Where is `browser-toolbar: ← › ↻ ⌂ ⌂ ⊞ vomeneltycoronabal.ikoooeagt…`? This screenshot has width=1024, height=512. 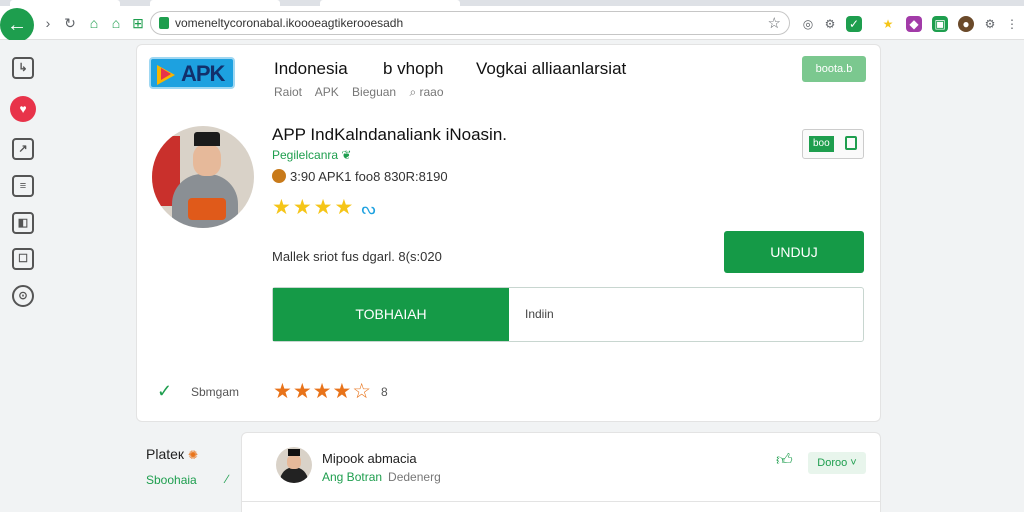
browser-toolbar: ← › ↻ ⌂ ⌂ ⊞ vomeneltycoronabal.ikoooeagt… is located at coordinates (512, 24).